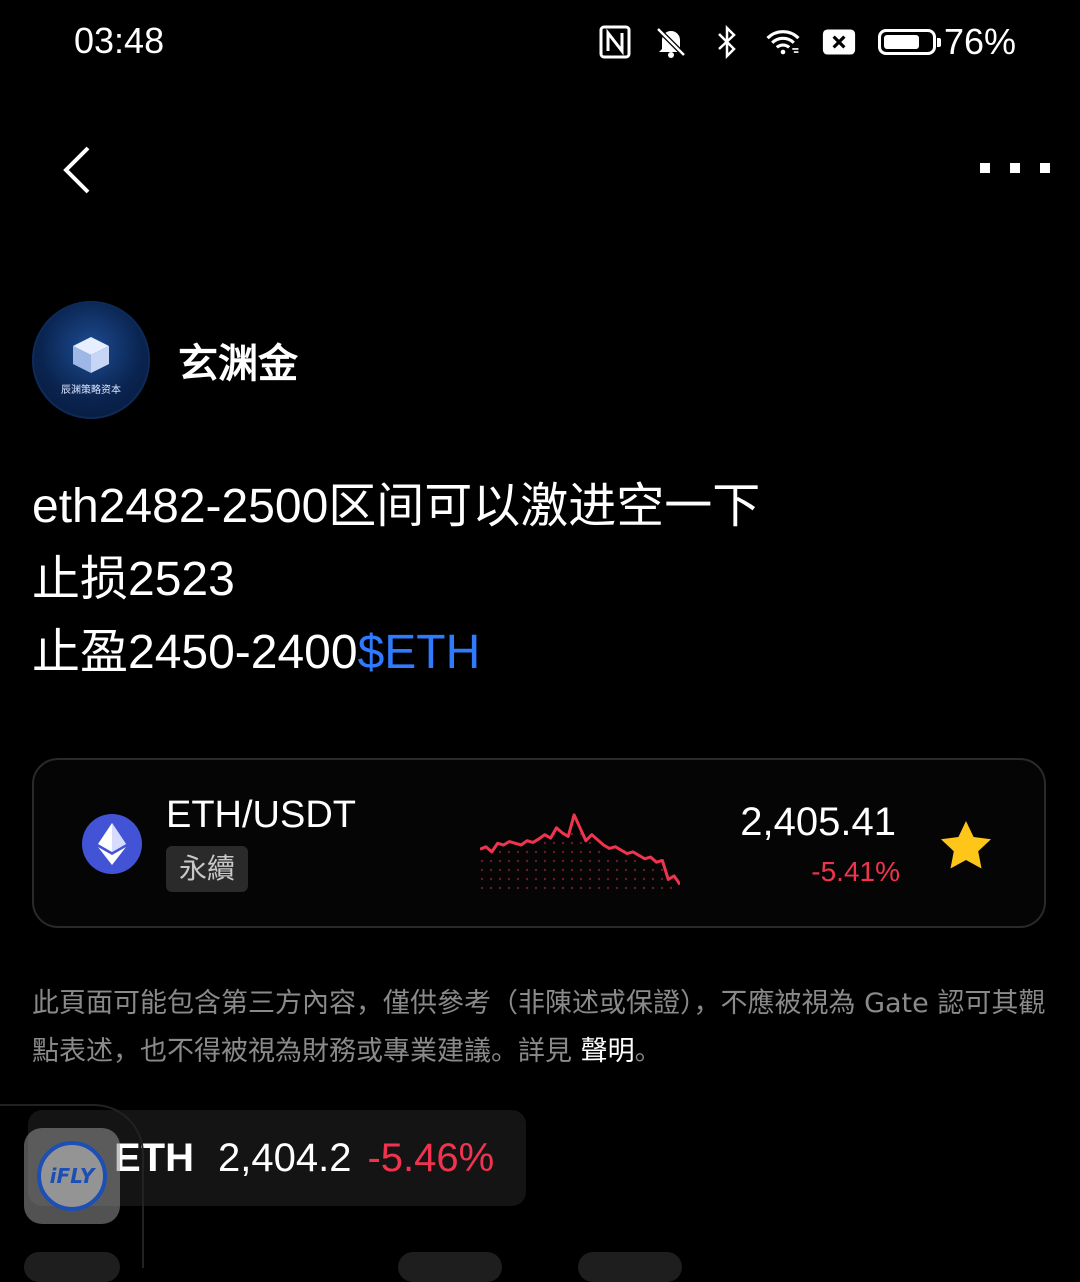  What do you see at coordinates (91, 355) in the screenshot?
I see `cube-logo-icon` at bounding box center [91, 355].